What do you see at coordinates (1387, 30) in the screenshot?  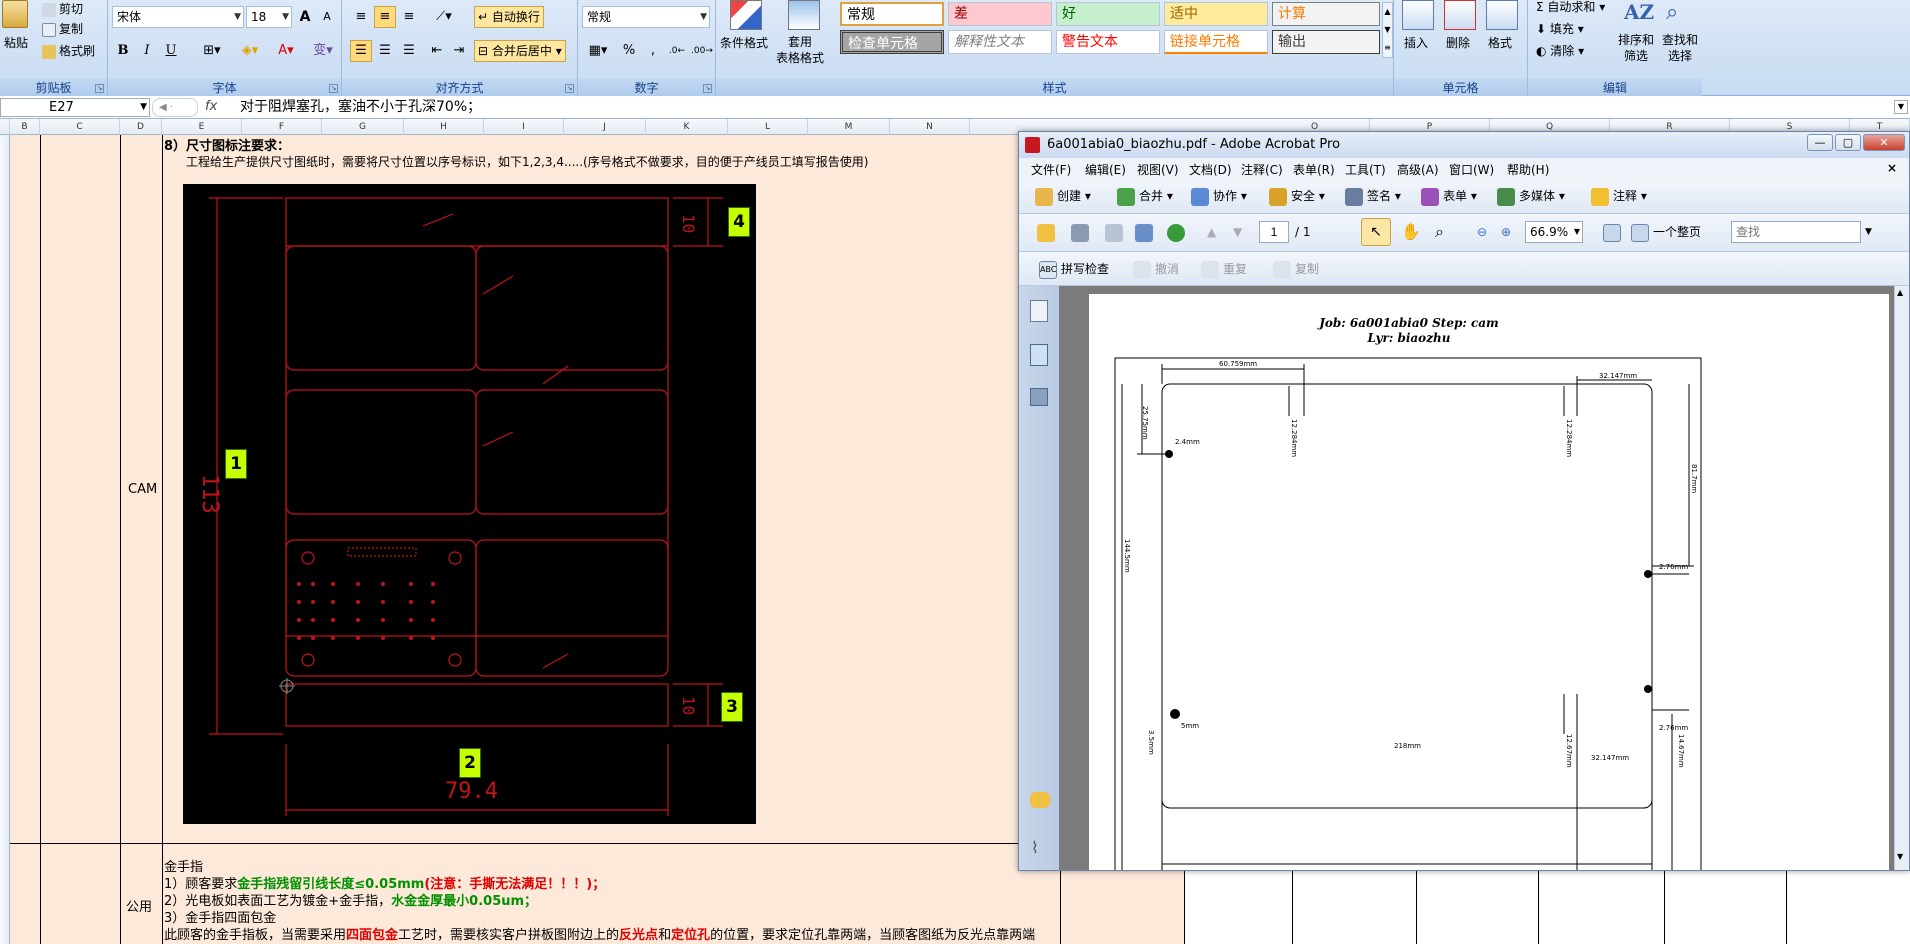 I see `style-gallery-scroll: ▲ ▼ ≡` at bounding box center [1387, 30].